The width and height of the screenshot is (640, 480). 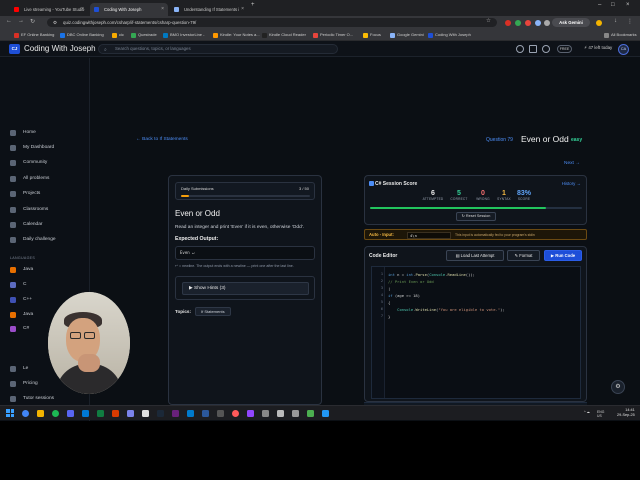 What do you see at coordinates (9, 21) in the screenshot?
I see `back-icon: ←` at bounding box center [9, 21].